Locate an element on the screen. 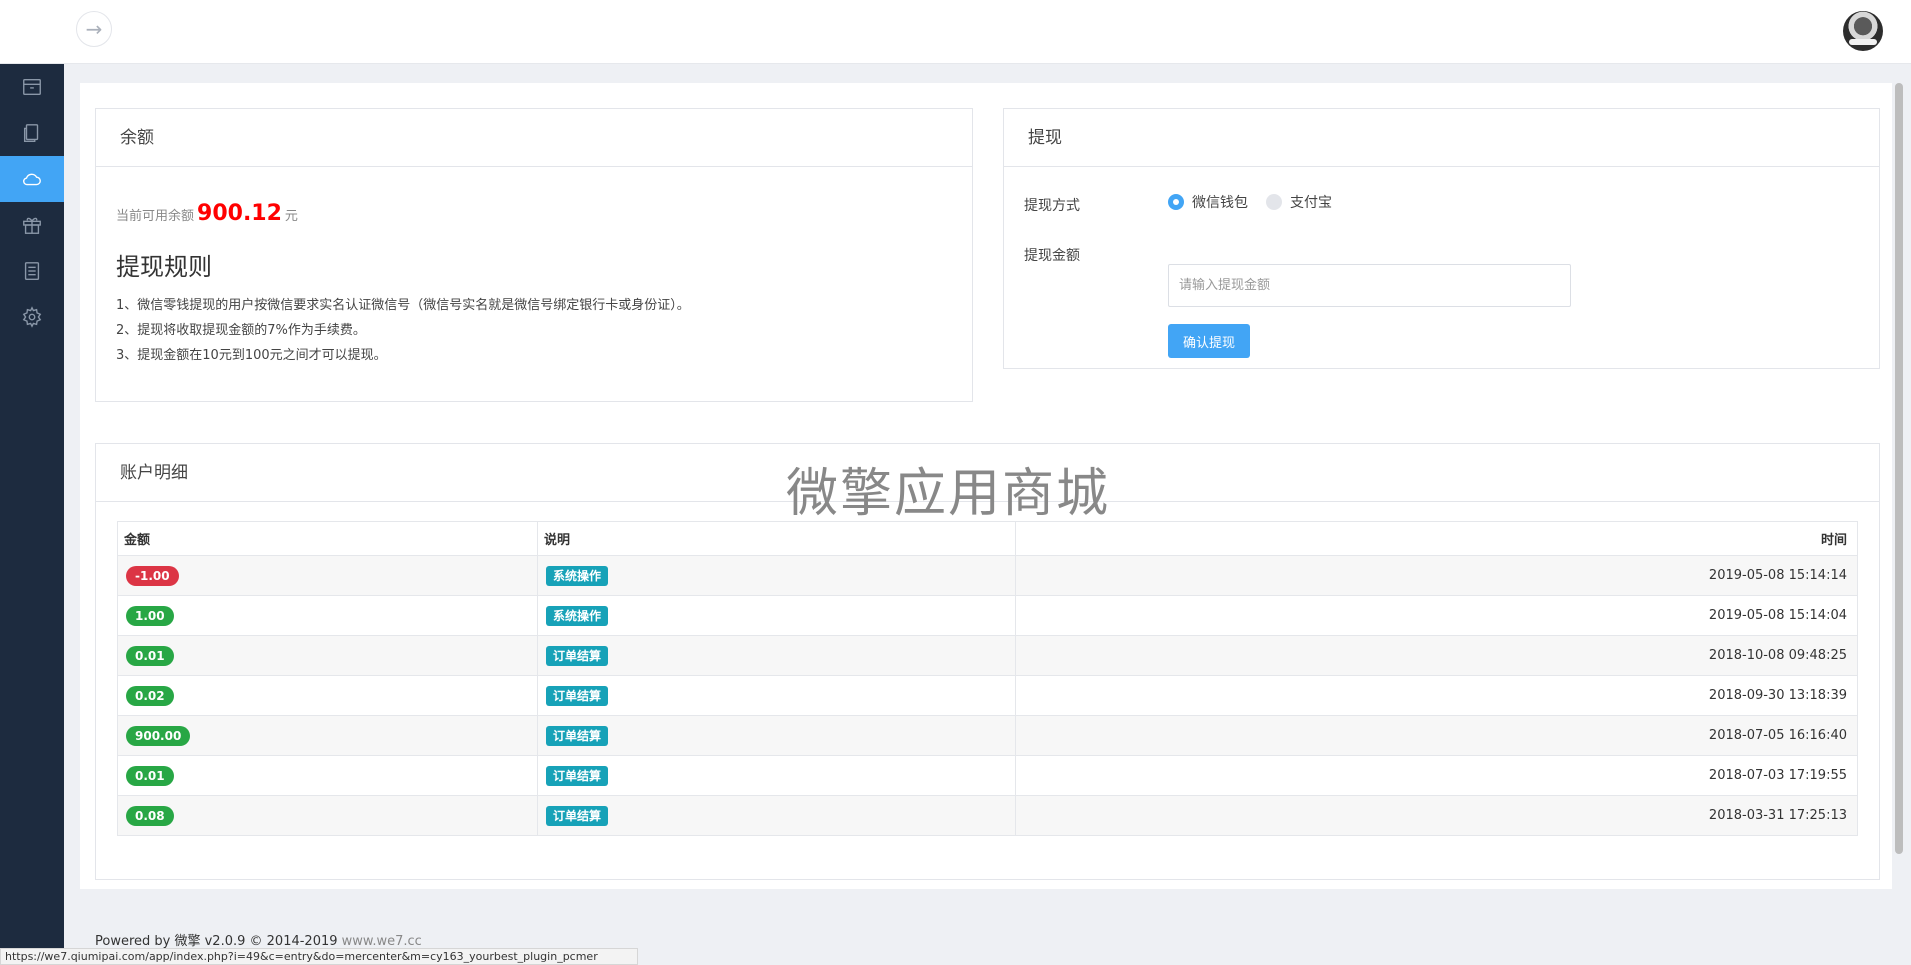 The width and height of the screenshot is (1911, 965). time-cell: 2018-03-31 17:25:13 is located at coordinates (1436, 815).